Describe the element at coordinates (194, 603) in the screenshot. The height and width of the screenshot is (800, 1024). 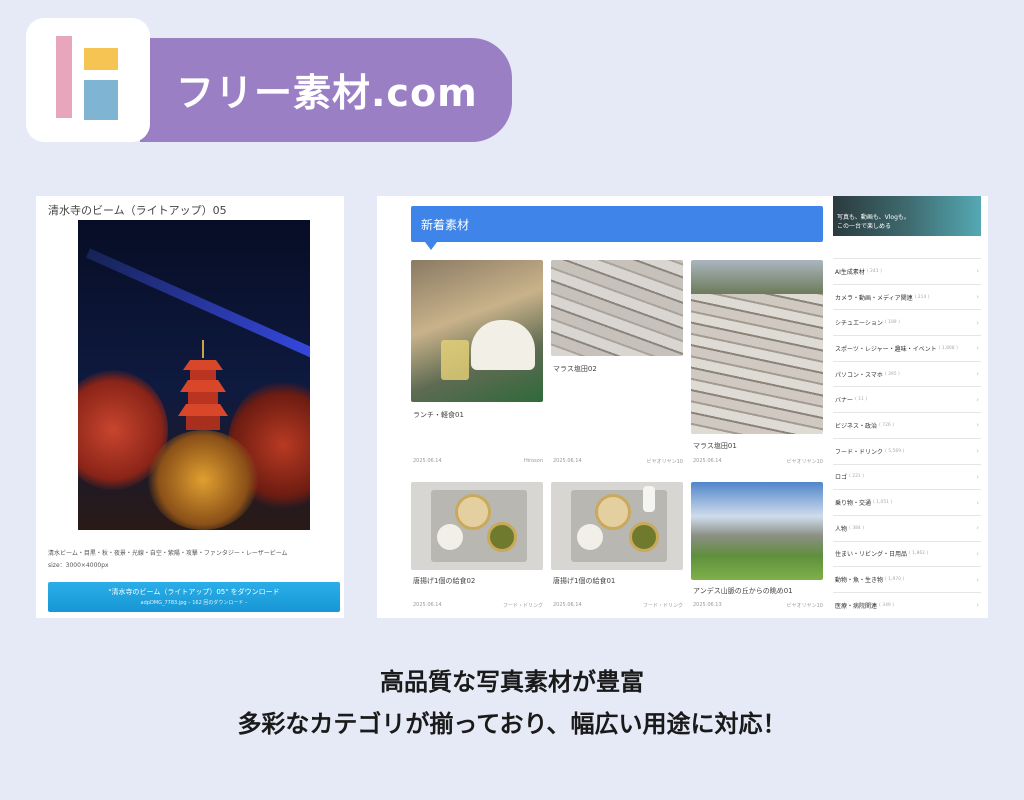
I see `download-subtext: adpDMG_7783.jpg – 162 回のダウンロード –` at that location.